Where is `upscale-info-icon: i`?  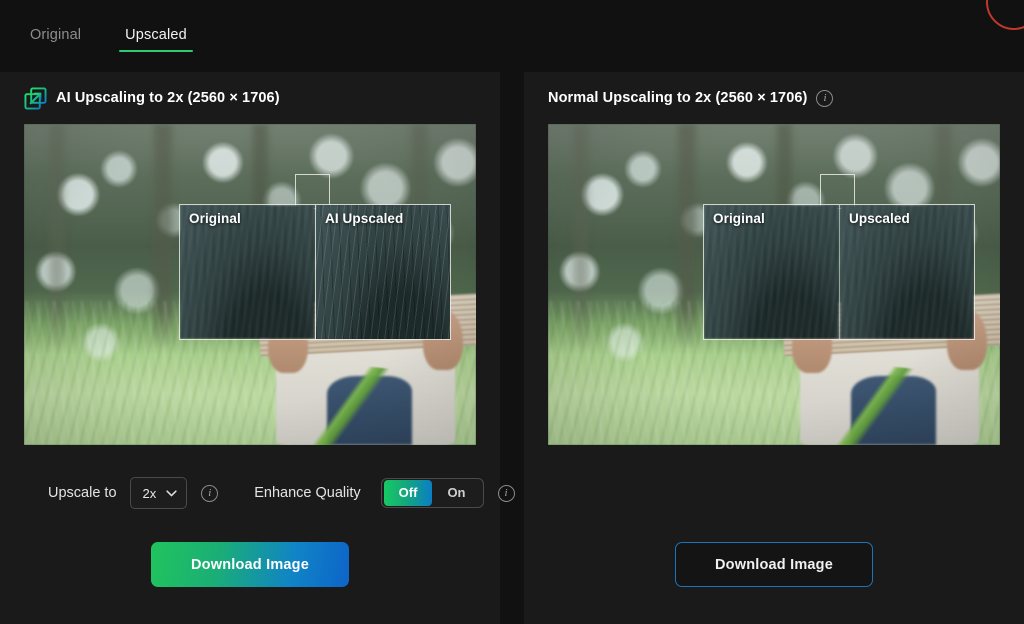 upscale-info-icon: i is located at coordinates (210, 493).